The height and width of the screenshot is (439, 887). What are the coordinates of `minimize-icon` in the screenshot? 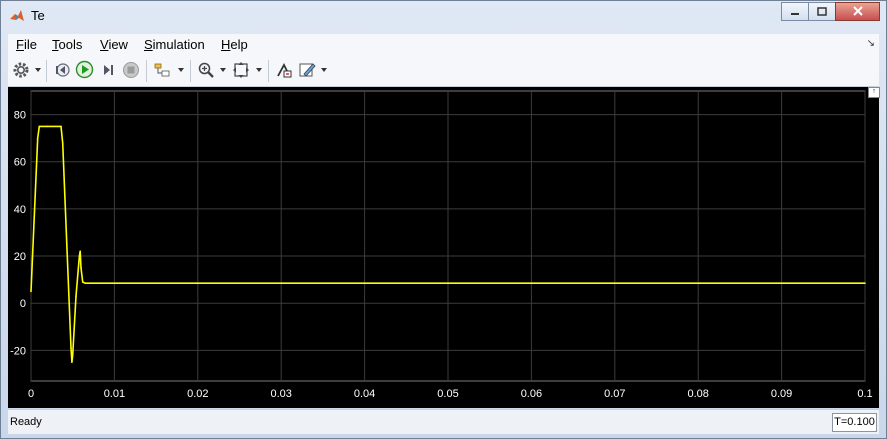 It's located at (795, 12).